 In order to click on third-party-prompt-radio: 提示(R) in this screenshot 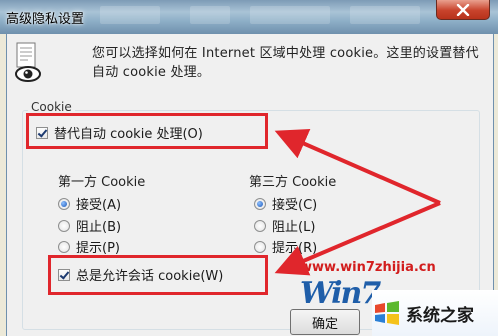, I will do `click(285, 246)`.